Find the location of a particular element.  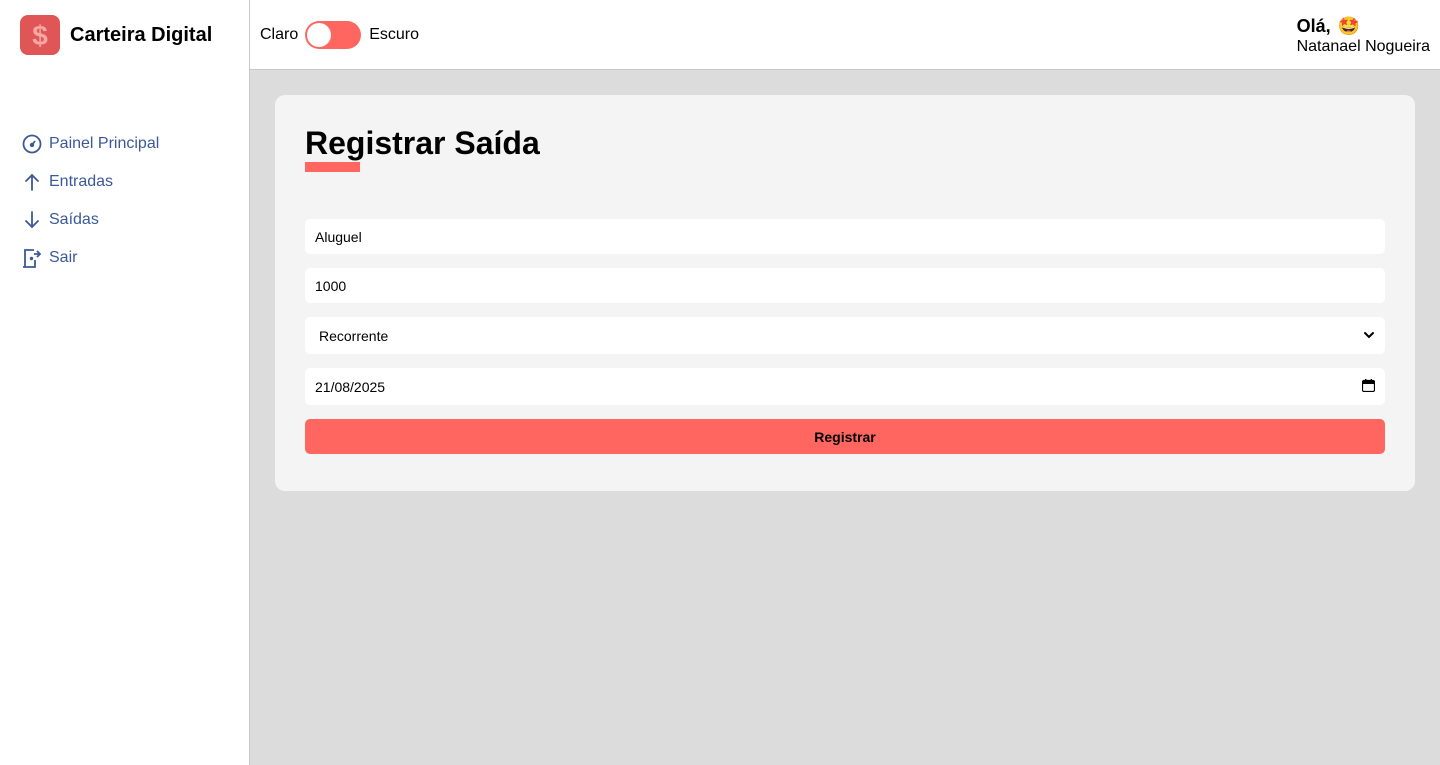

user-name: Natanael Nogueira is located at coordinates (1363, 46).